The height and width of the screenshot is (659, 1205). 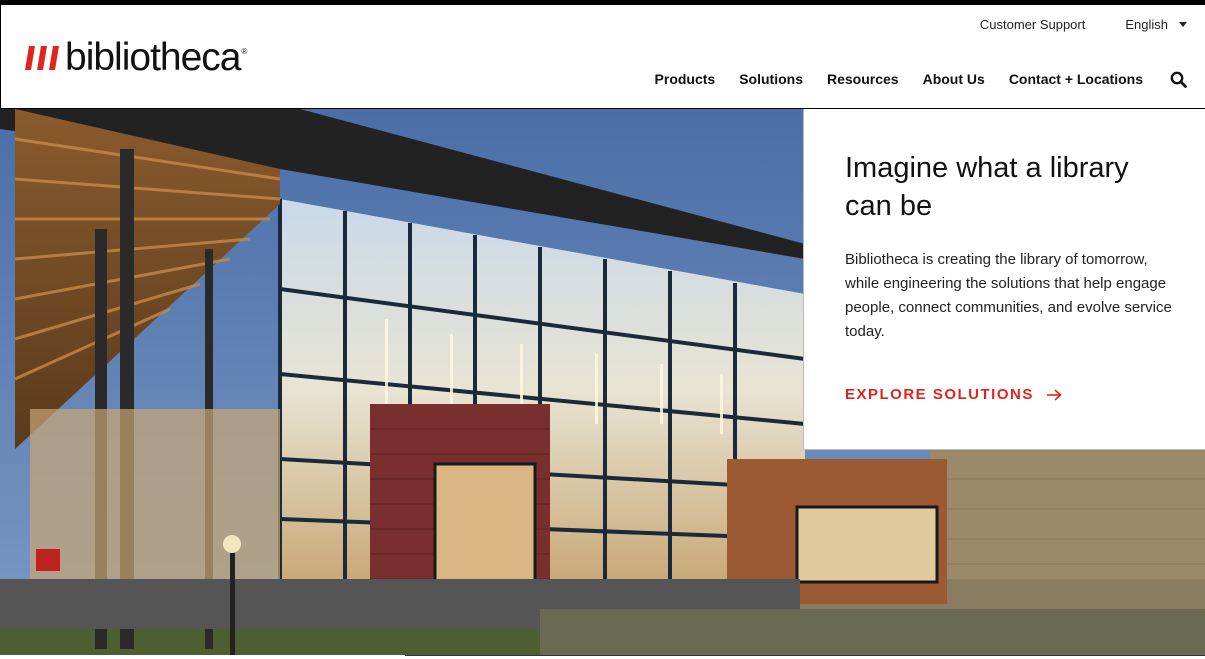 I want to click on nav-solutions: Solutions, so click(x=771, y=79).